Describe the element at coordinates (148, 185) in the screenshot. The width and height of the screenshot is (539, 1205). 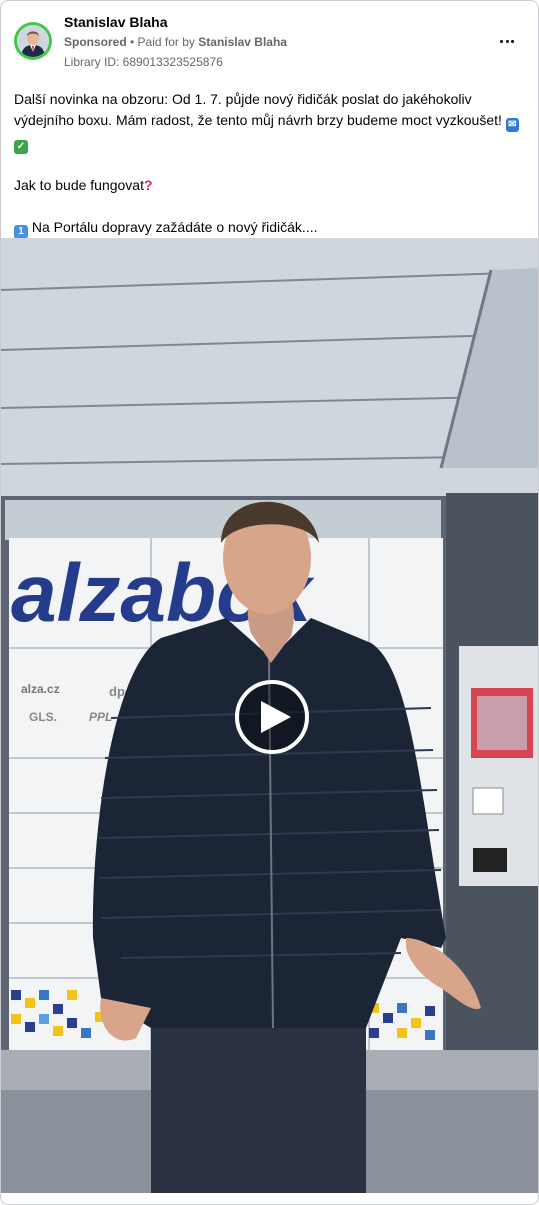
I see `question-mark-icon: ?` at that location.